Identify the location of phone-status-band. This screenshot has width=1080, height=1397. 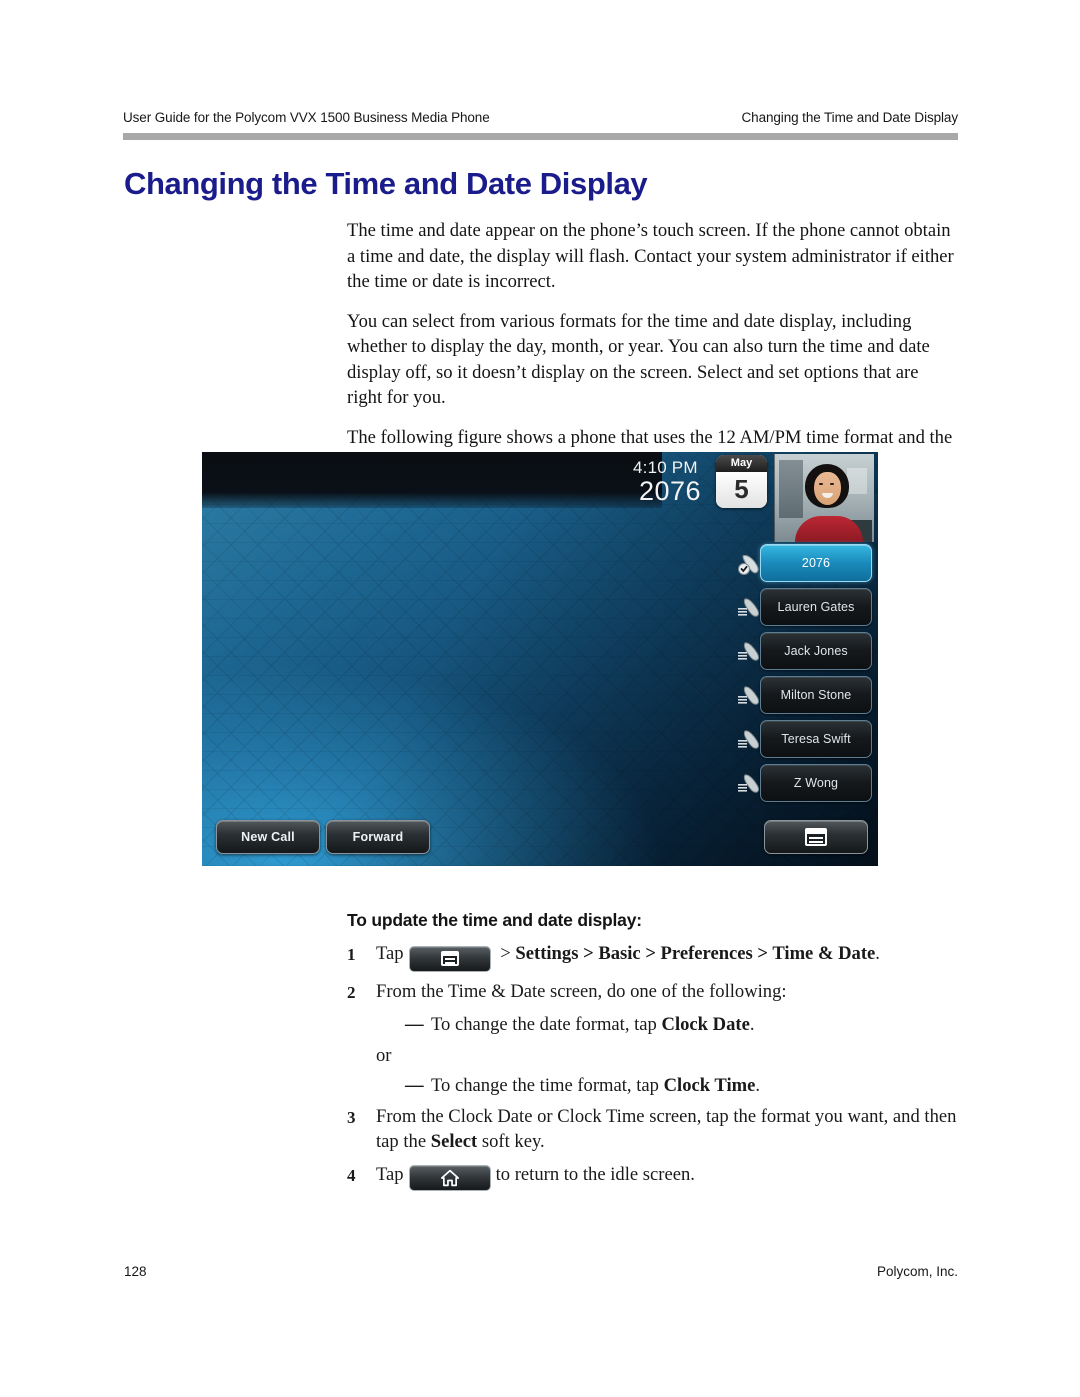
(432, 480).